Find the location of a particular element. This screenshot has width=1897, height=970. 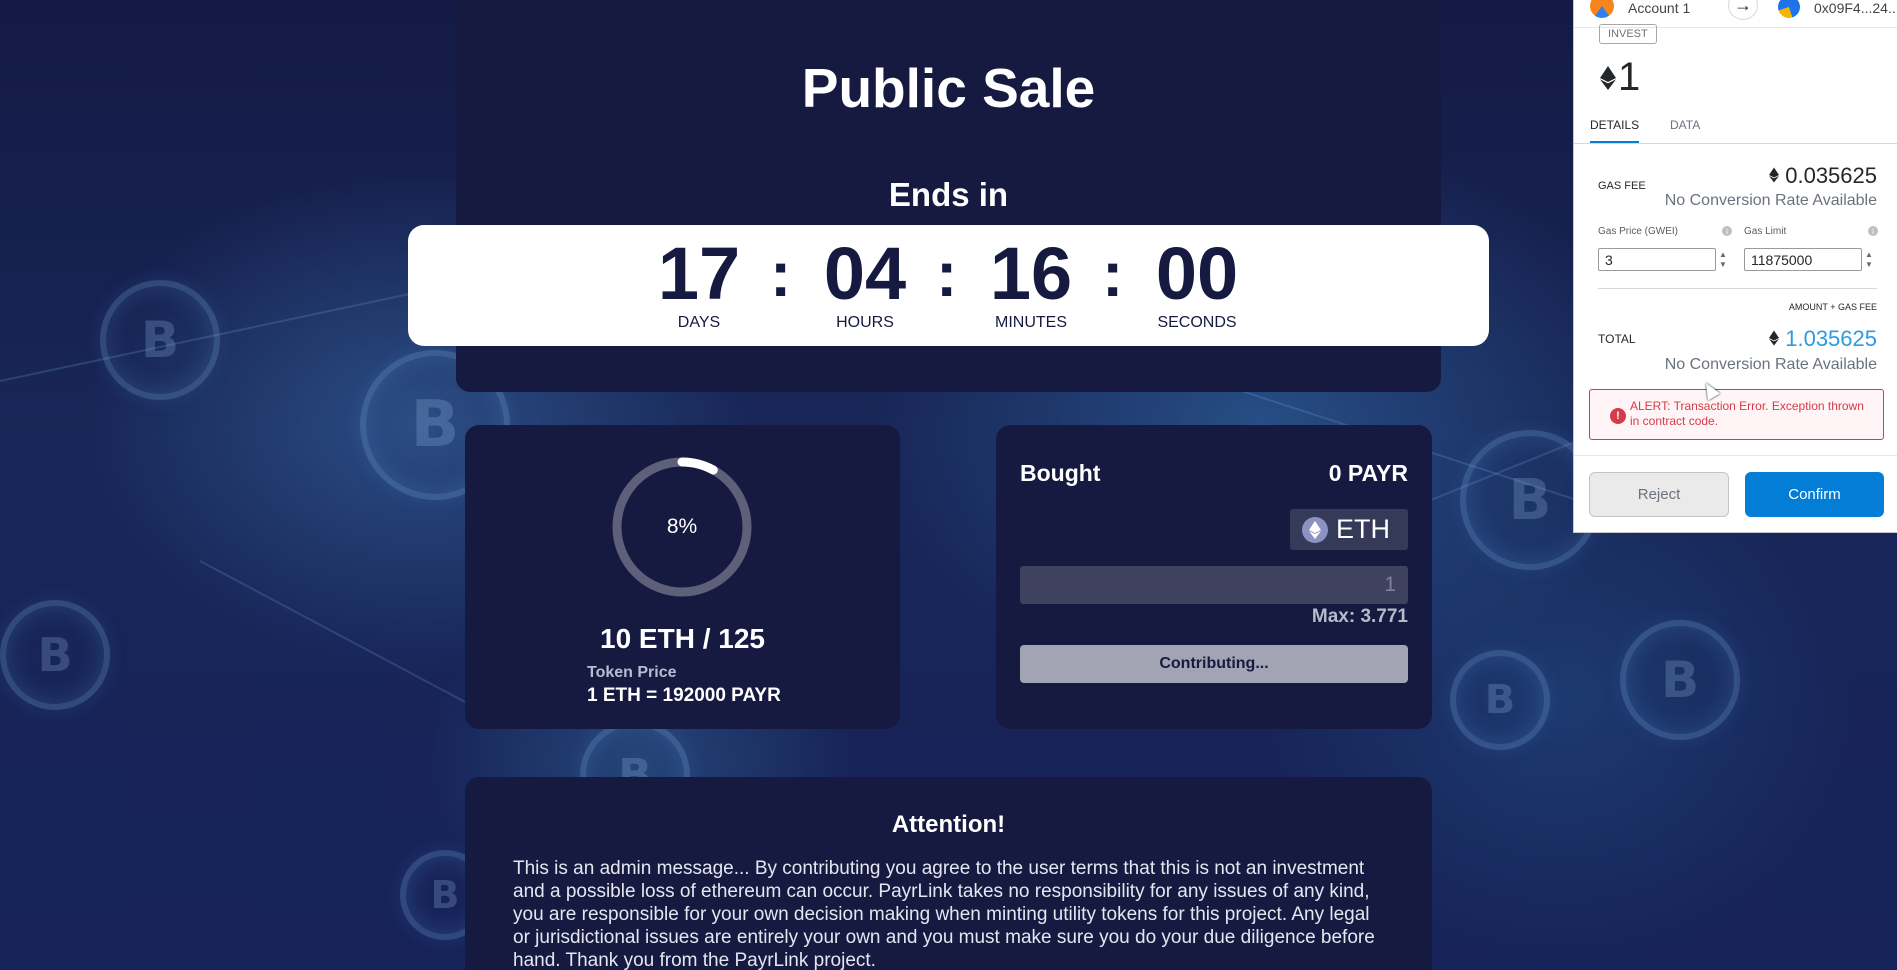

hours-label: HOURS is located at coordinates (865, 323).